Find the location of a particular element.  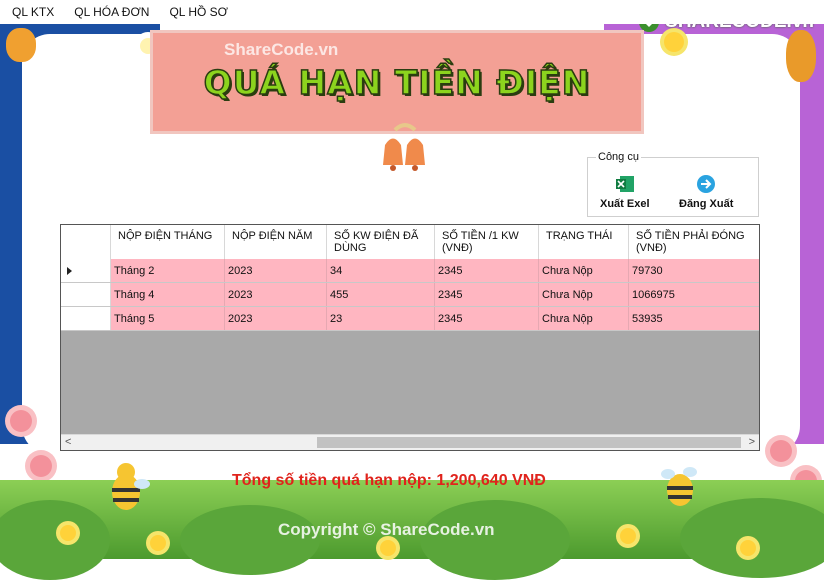

menu-ql-ho-so: QL HỒ SƠ is located at coordinates (198, 12).